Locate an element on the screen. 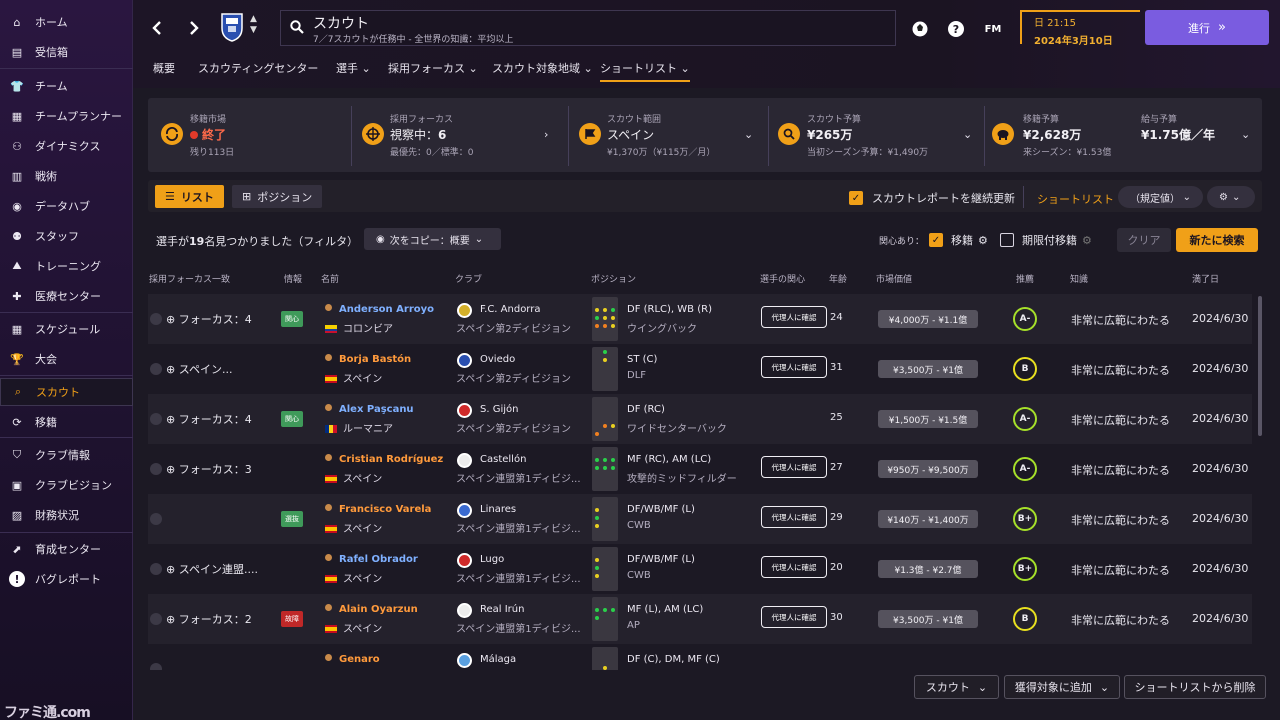 This screenshot has width=1280, height=720. info-badge: 関心 is located at coordinates (292, 319).